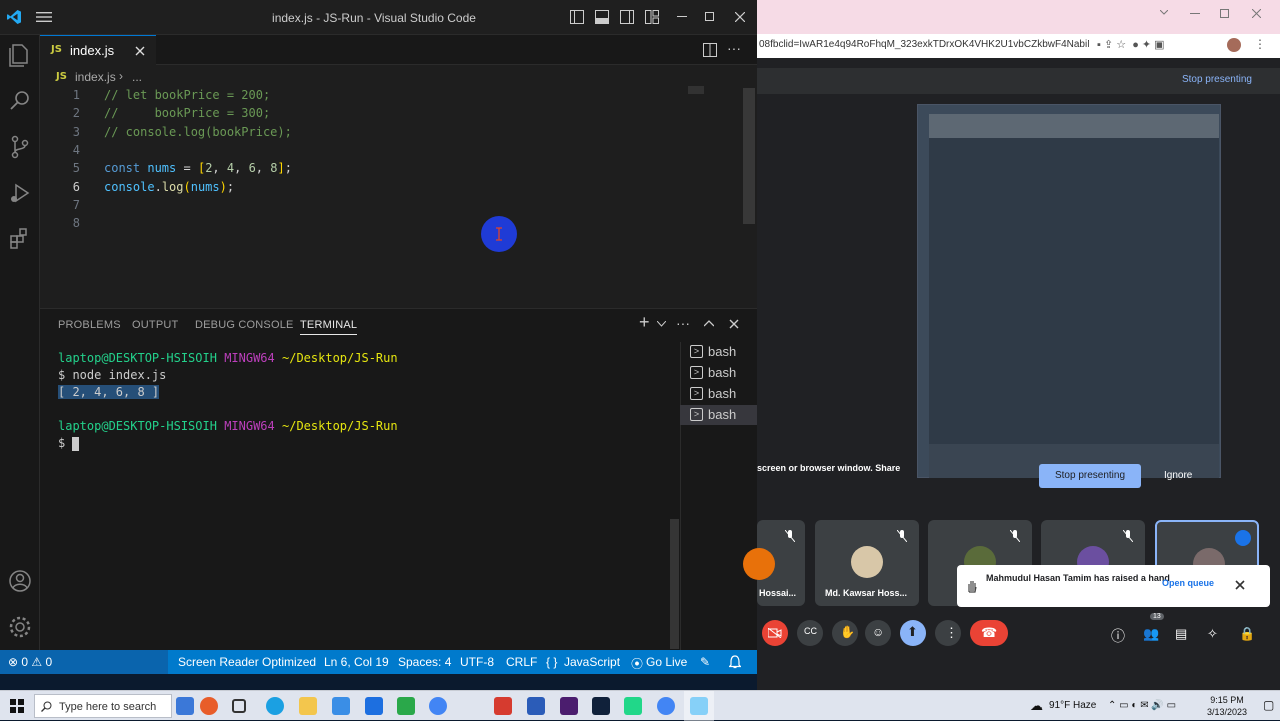 The height and width of the screenshot is (721, 1280). I want to click on profile-avatar, so click(1234, 45).